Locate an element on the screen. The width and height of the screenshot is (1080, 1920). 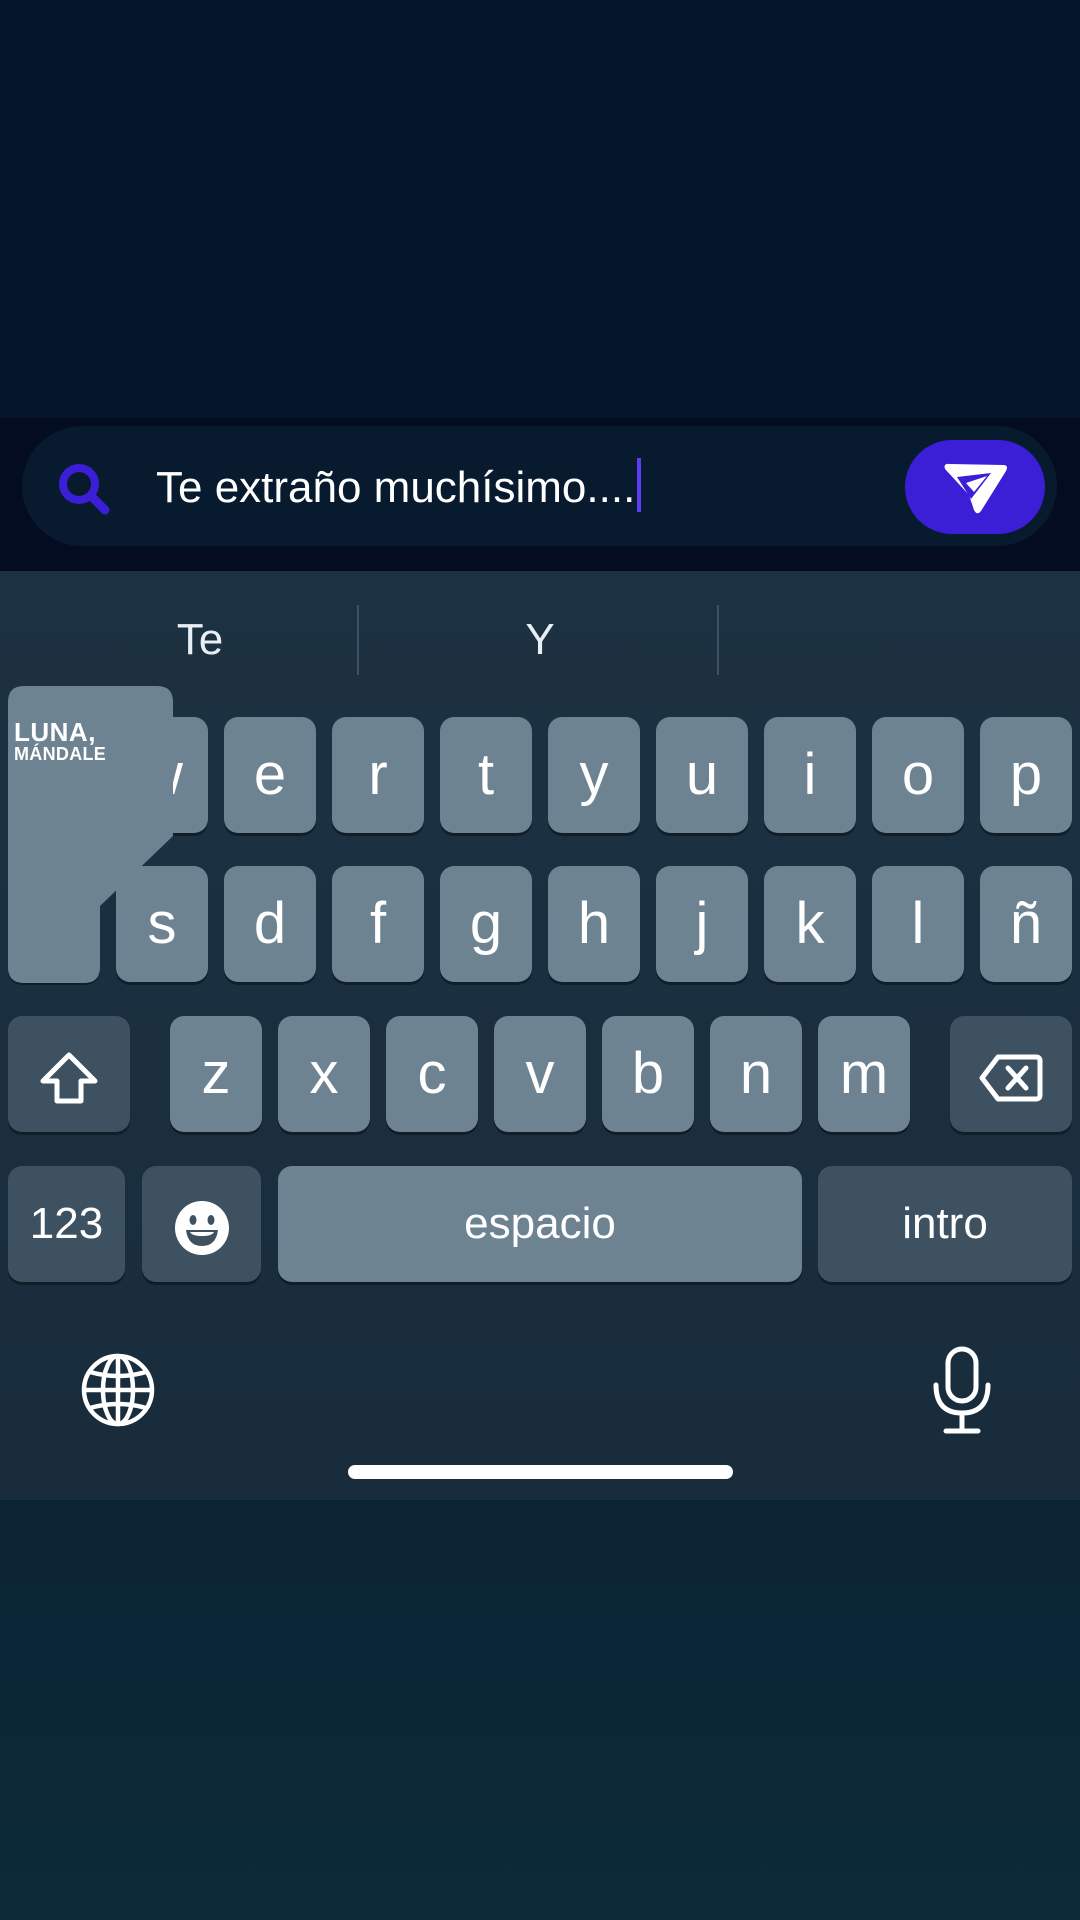
popup-text-line2: MÁNDALE is located at coordinates (60, 754).